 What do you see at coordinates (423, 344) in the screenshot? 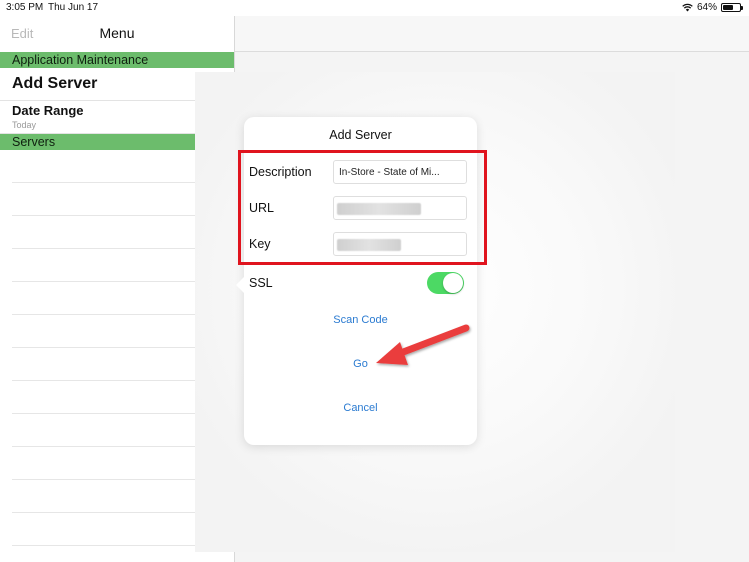
I see `arrow-annotation` at bounding box center [423, 344].